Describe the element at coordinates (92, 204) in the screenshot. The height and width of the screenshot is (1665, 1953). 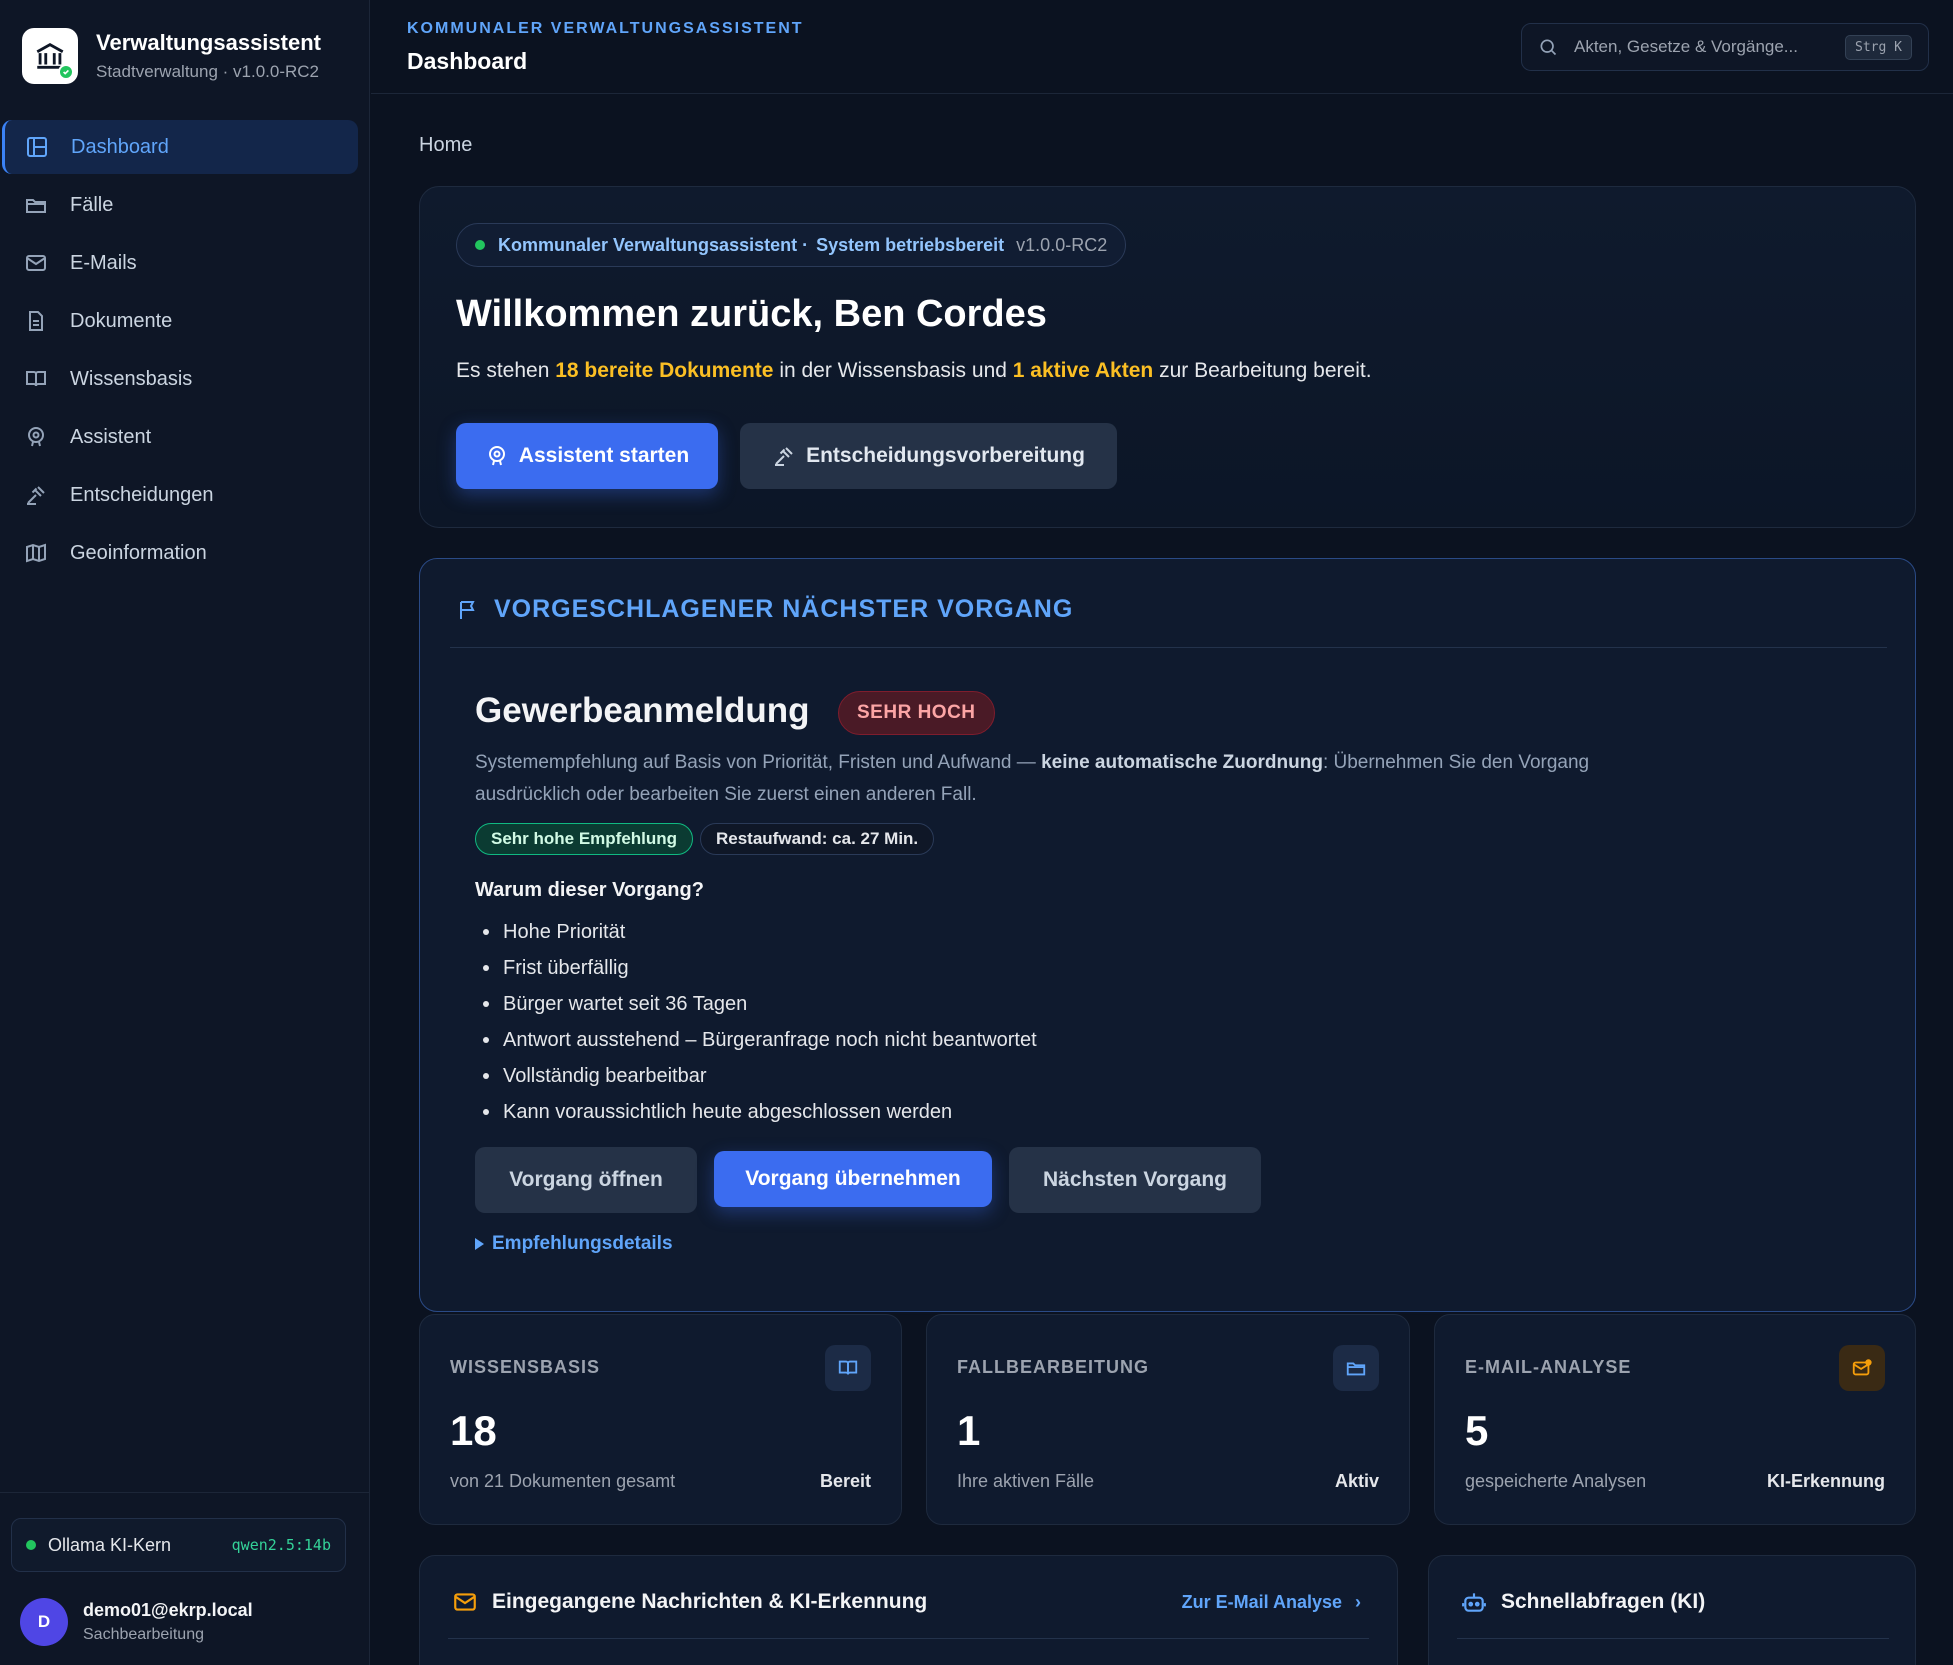
I see `nav-label: Fälle` at that location.